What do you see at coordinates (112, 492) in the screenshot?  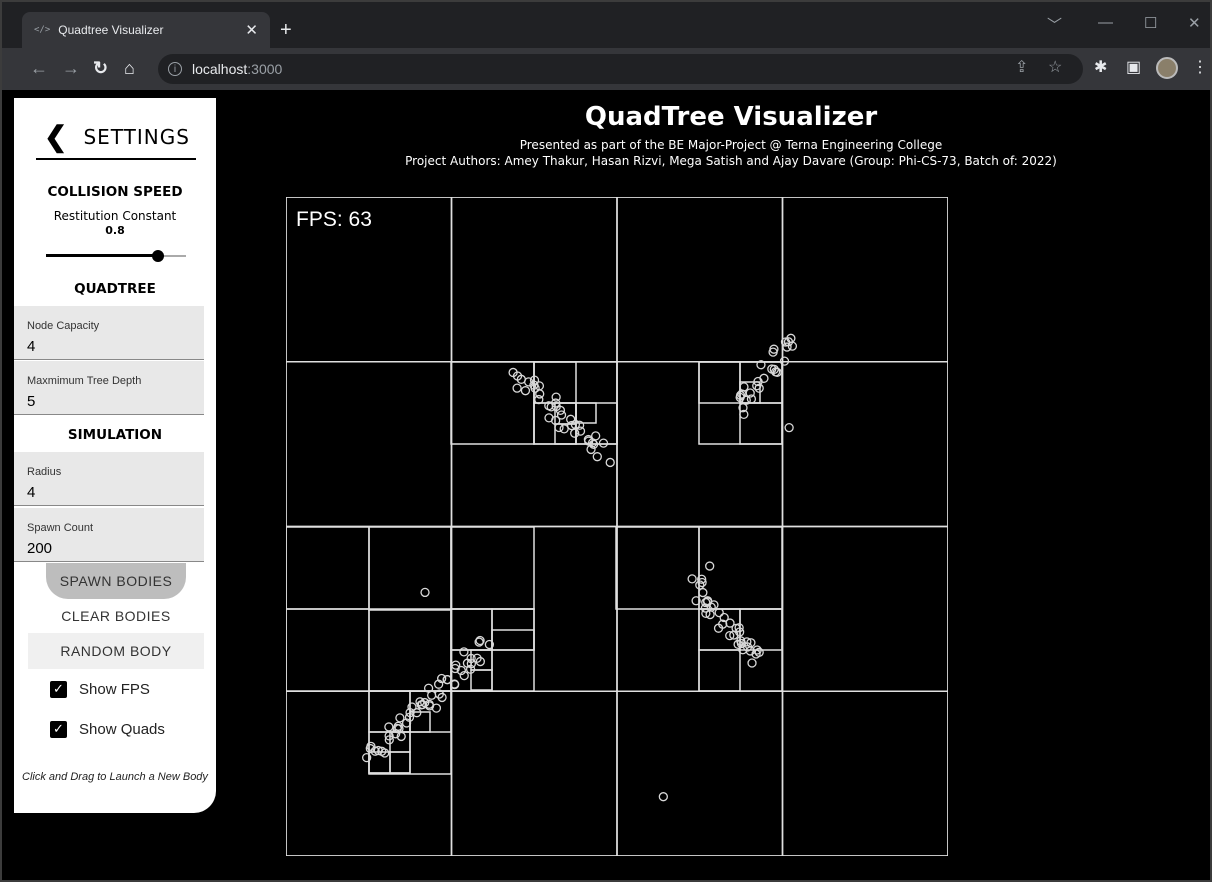 I see `radius-input` at bounding box center [112, 492].